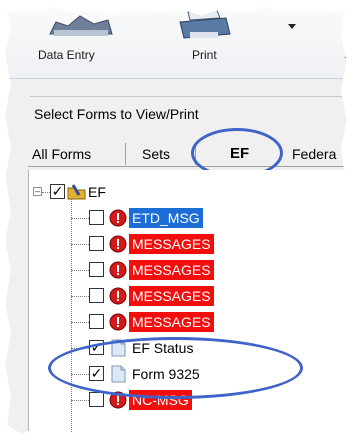  I want to click on folder-icon, so click(76, 192).